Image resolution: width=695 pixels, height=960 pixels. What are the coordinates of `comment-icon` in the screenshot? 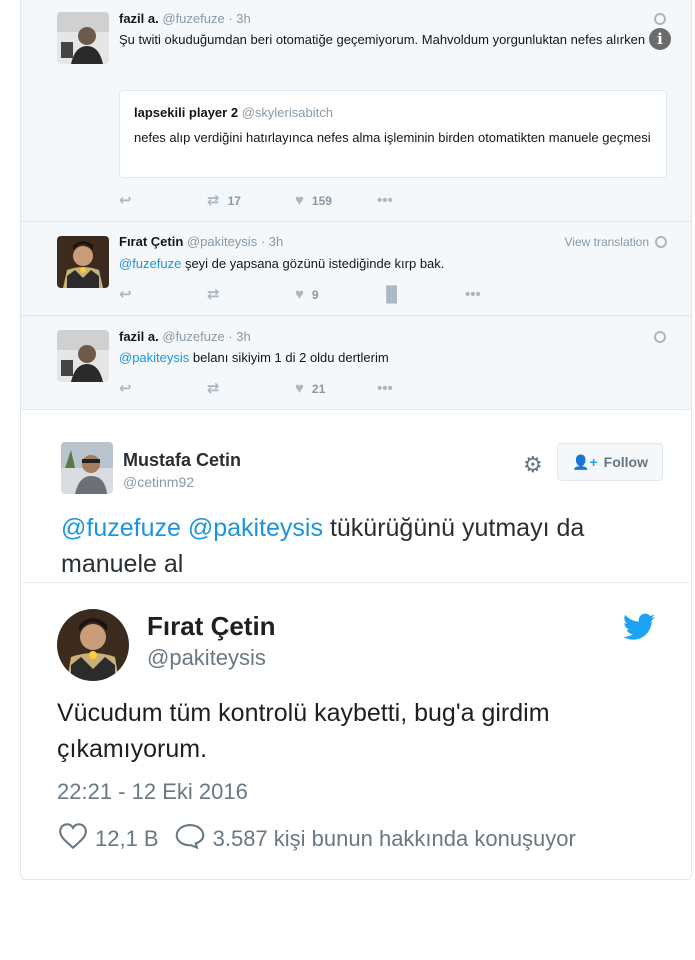 It's located at (190, 839).